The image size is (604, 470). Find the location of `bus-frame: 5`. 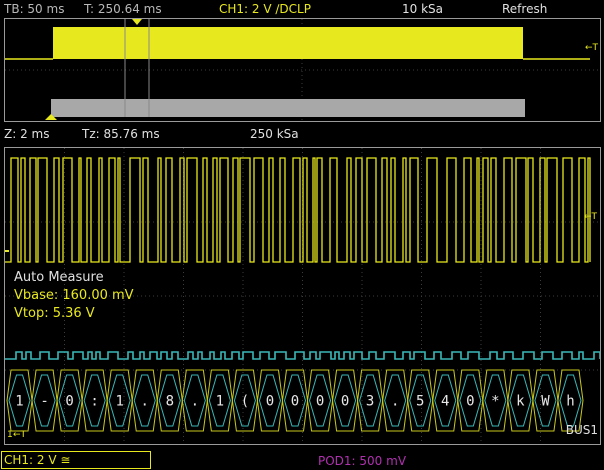

bus-frame: 5 is located at coordinates (420, 400).